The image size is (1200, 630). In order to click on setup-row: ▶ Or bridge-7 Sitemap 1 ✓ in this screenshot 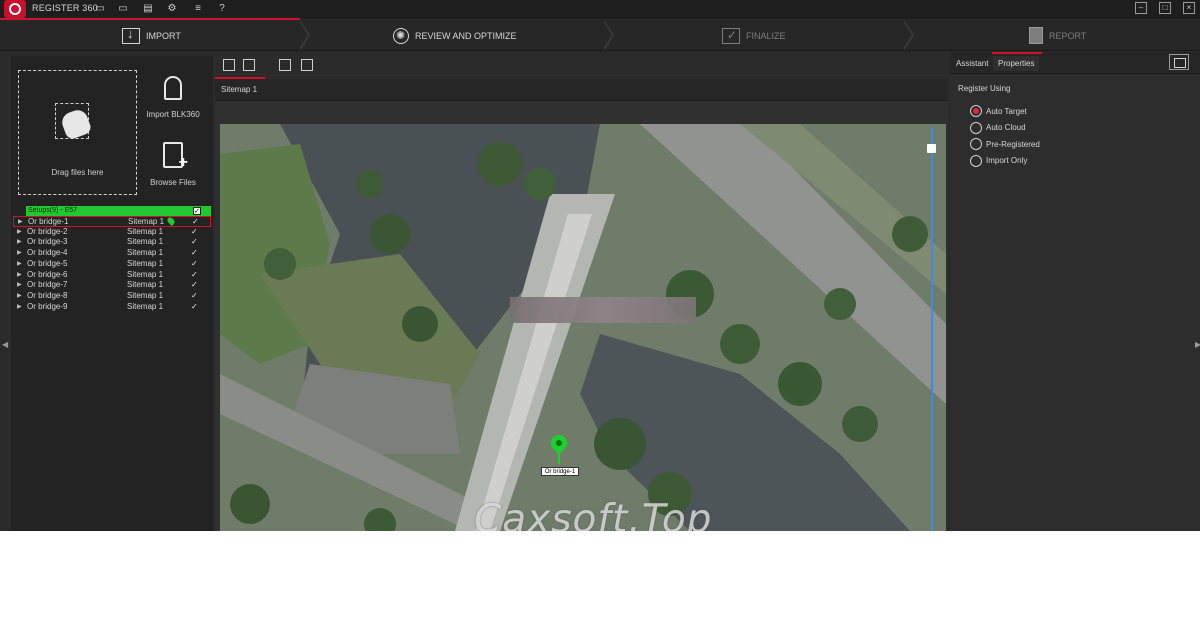, I will do `click(112, 285)`.